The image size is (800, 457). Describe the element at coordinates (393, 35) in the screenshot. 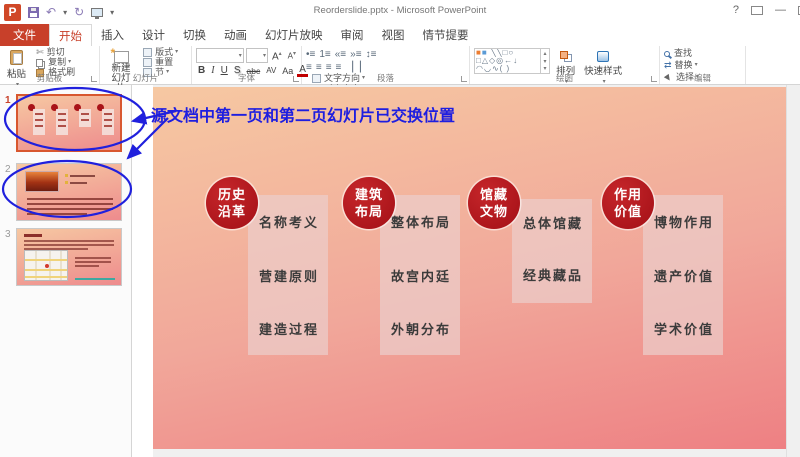

I see `tab-view: 视图` at that location.